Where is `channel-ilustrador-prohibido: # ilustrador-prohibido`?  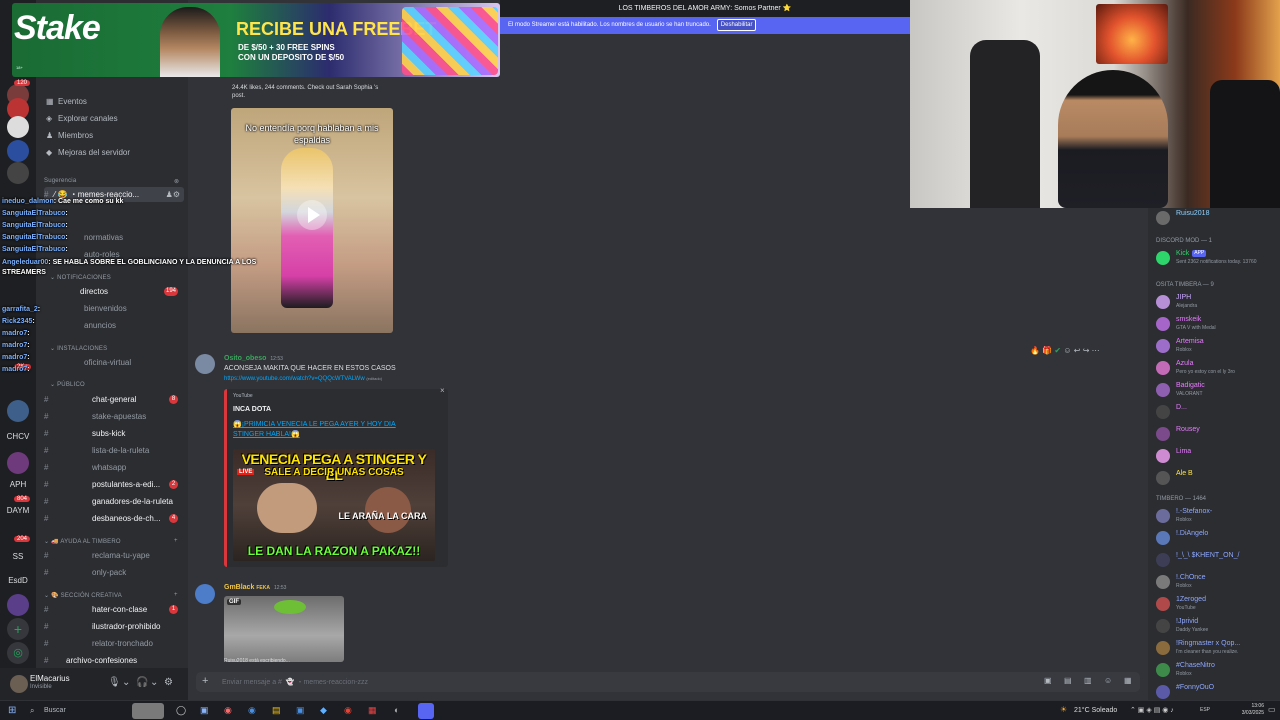 channel-ilustrador-prohibido: # ilustrador-prohibido is located at coordinates (114, 626).